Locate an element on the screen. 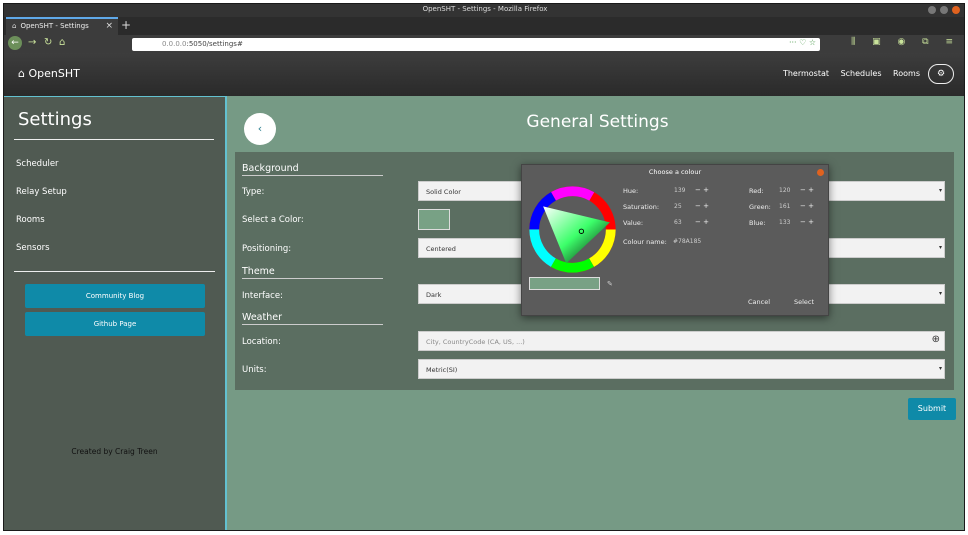 This screenshot has height=535, width=968. sidebar-item-sensors: Sensors is located at coordinates (33, 248).